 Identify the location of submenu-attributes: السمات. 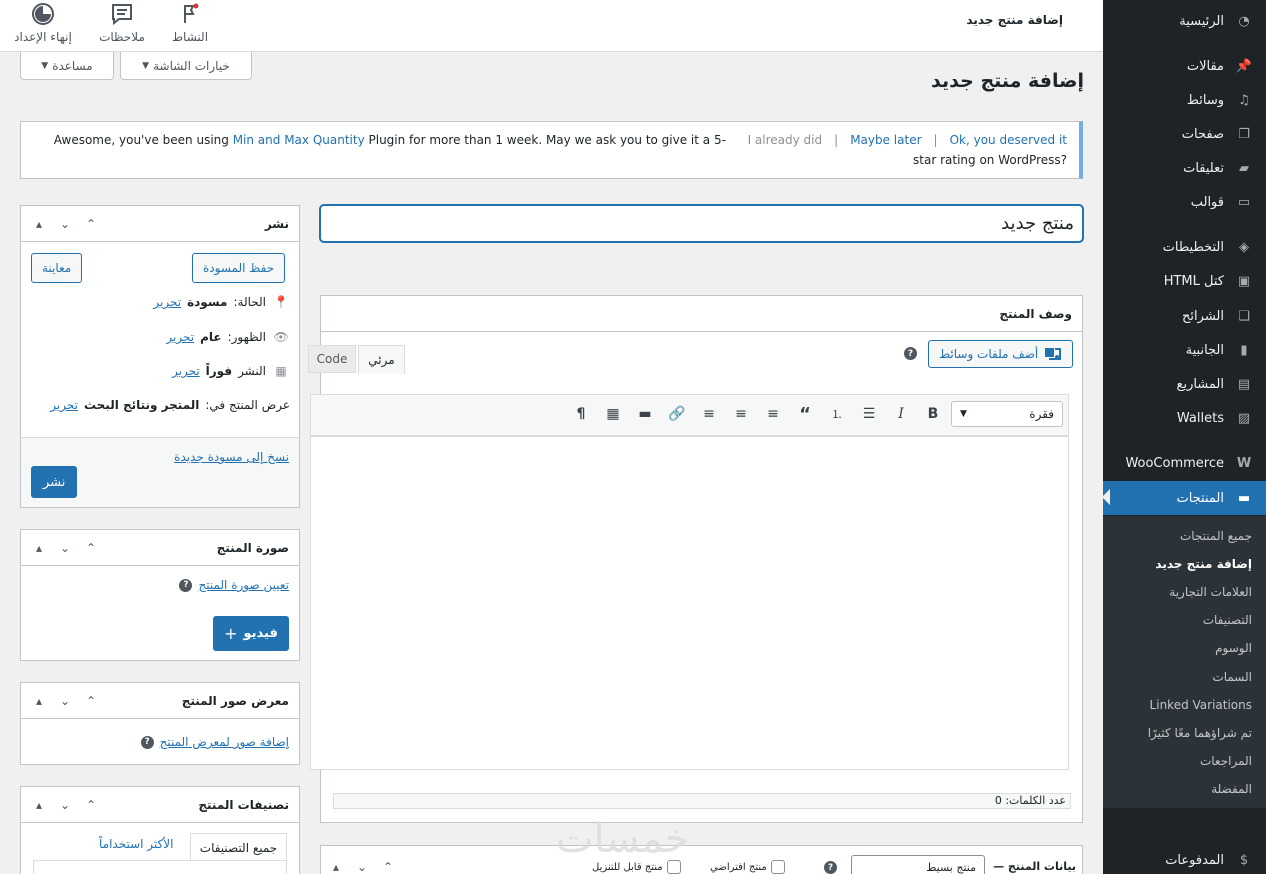
(1232, 677).